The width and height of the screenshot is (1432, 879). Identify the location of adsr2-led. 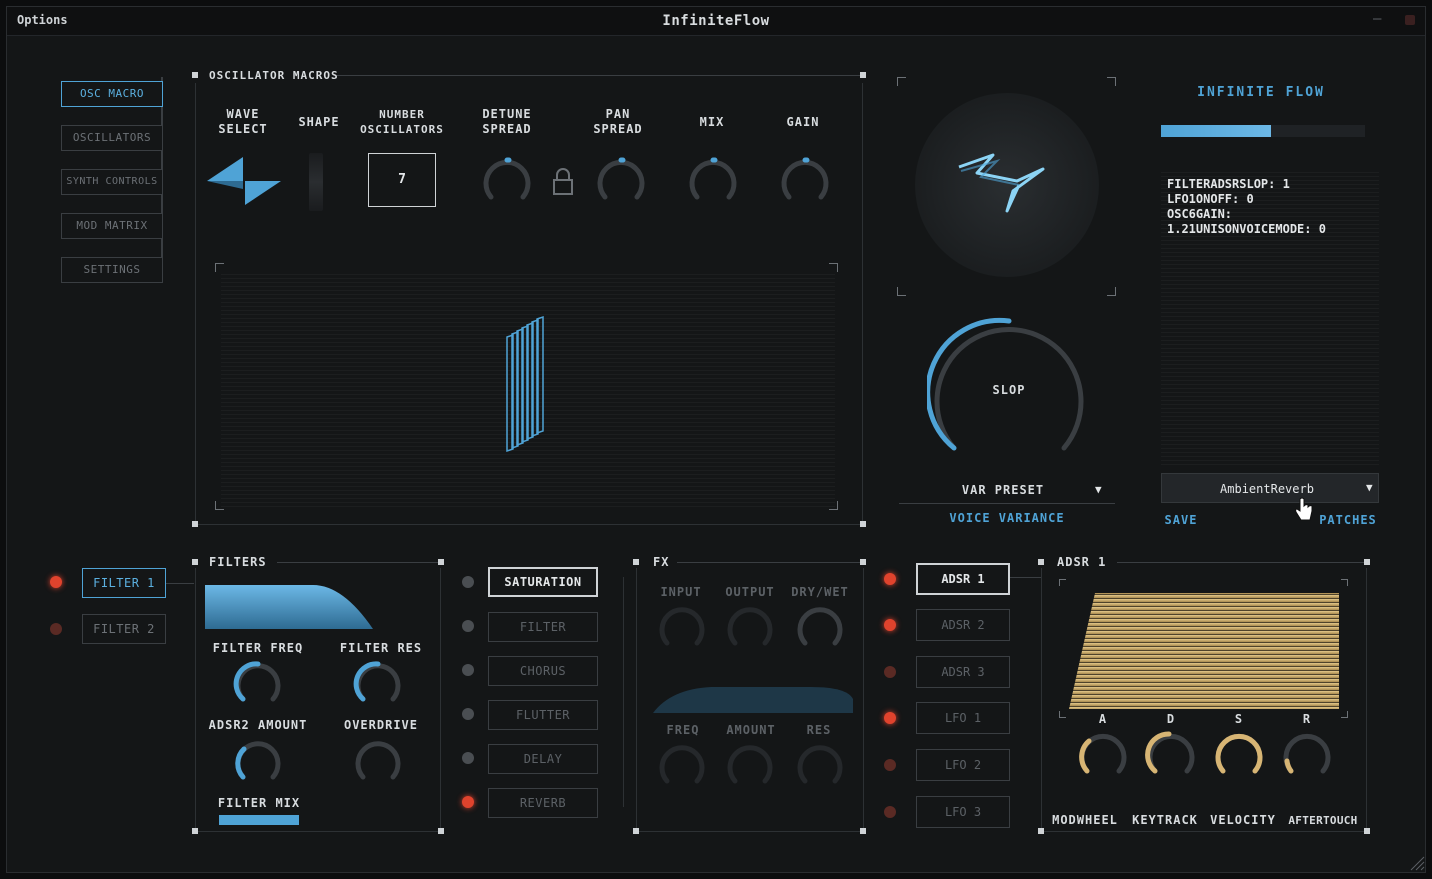
(890, 625).